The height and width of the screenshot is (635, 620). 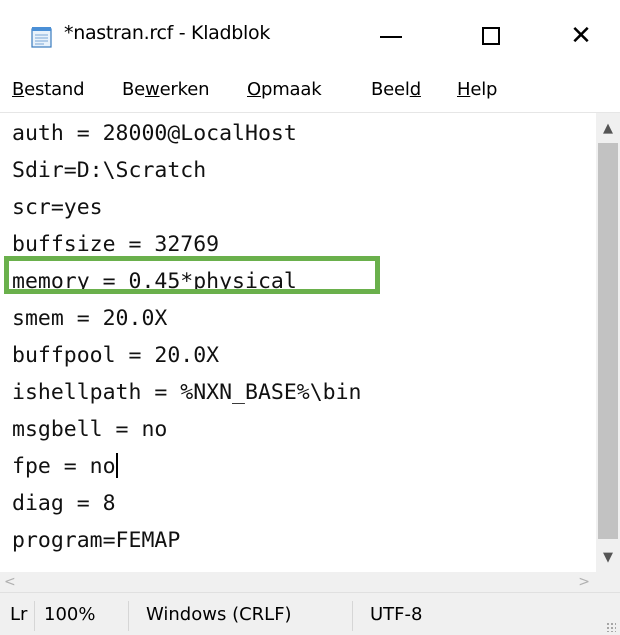 What do you see at coordinates (192, 275) in the screenshot?
I see `highlight-box` at bounding box center [192, 275].